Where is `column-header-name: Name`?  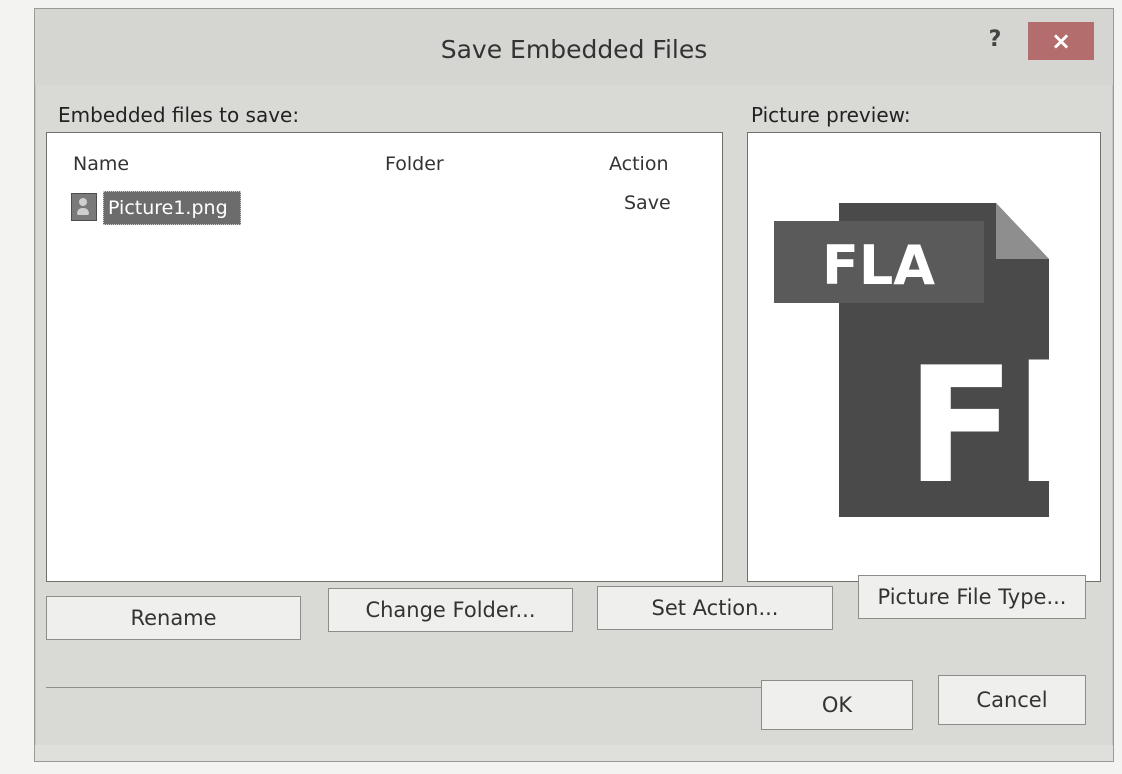
column-header-name: Name is located at coordinates (101, 164).